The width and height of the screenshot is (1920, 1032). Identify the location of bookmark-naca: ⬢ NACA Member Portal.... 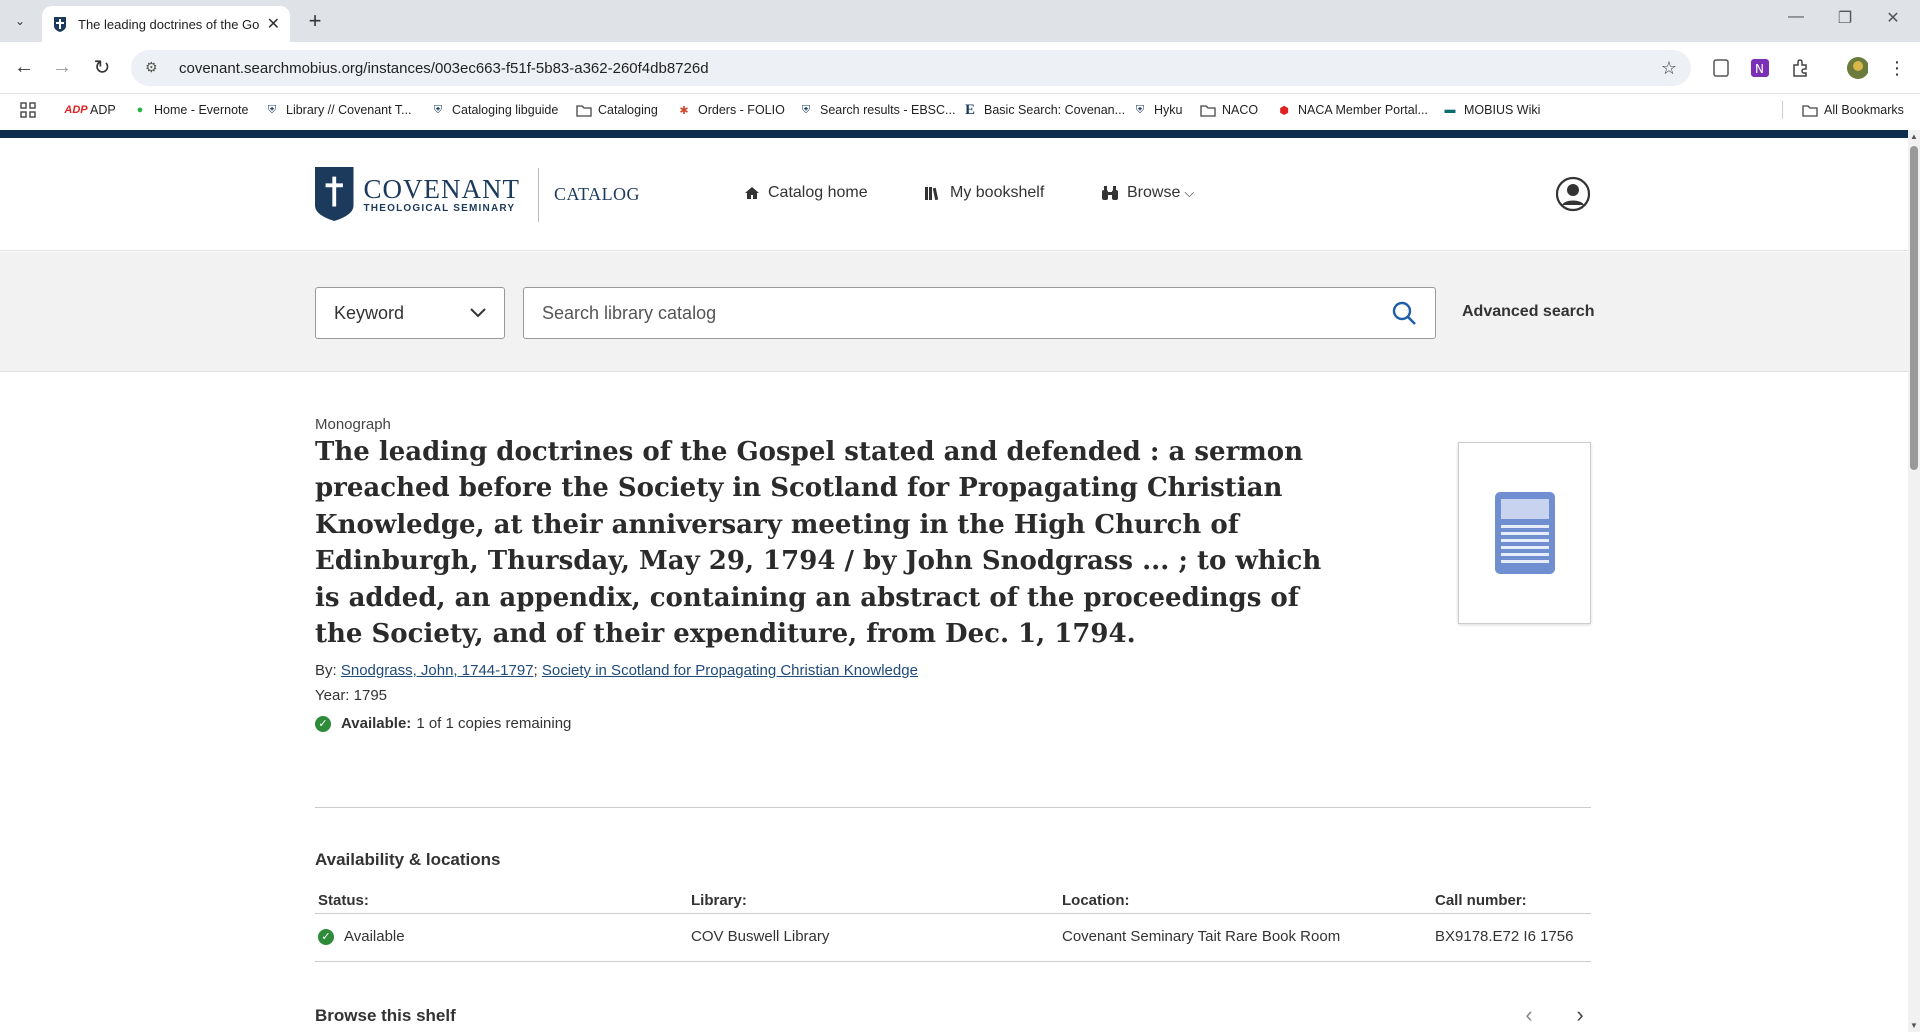
(1352, 110).